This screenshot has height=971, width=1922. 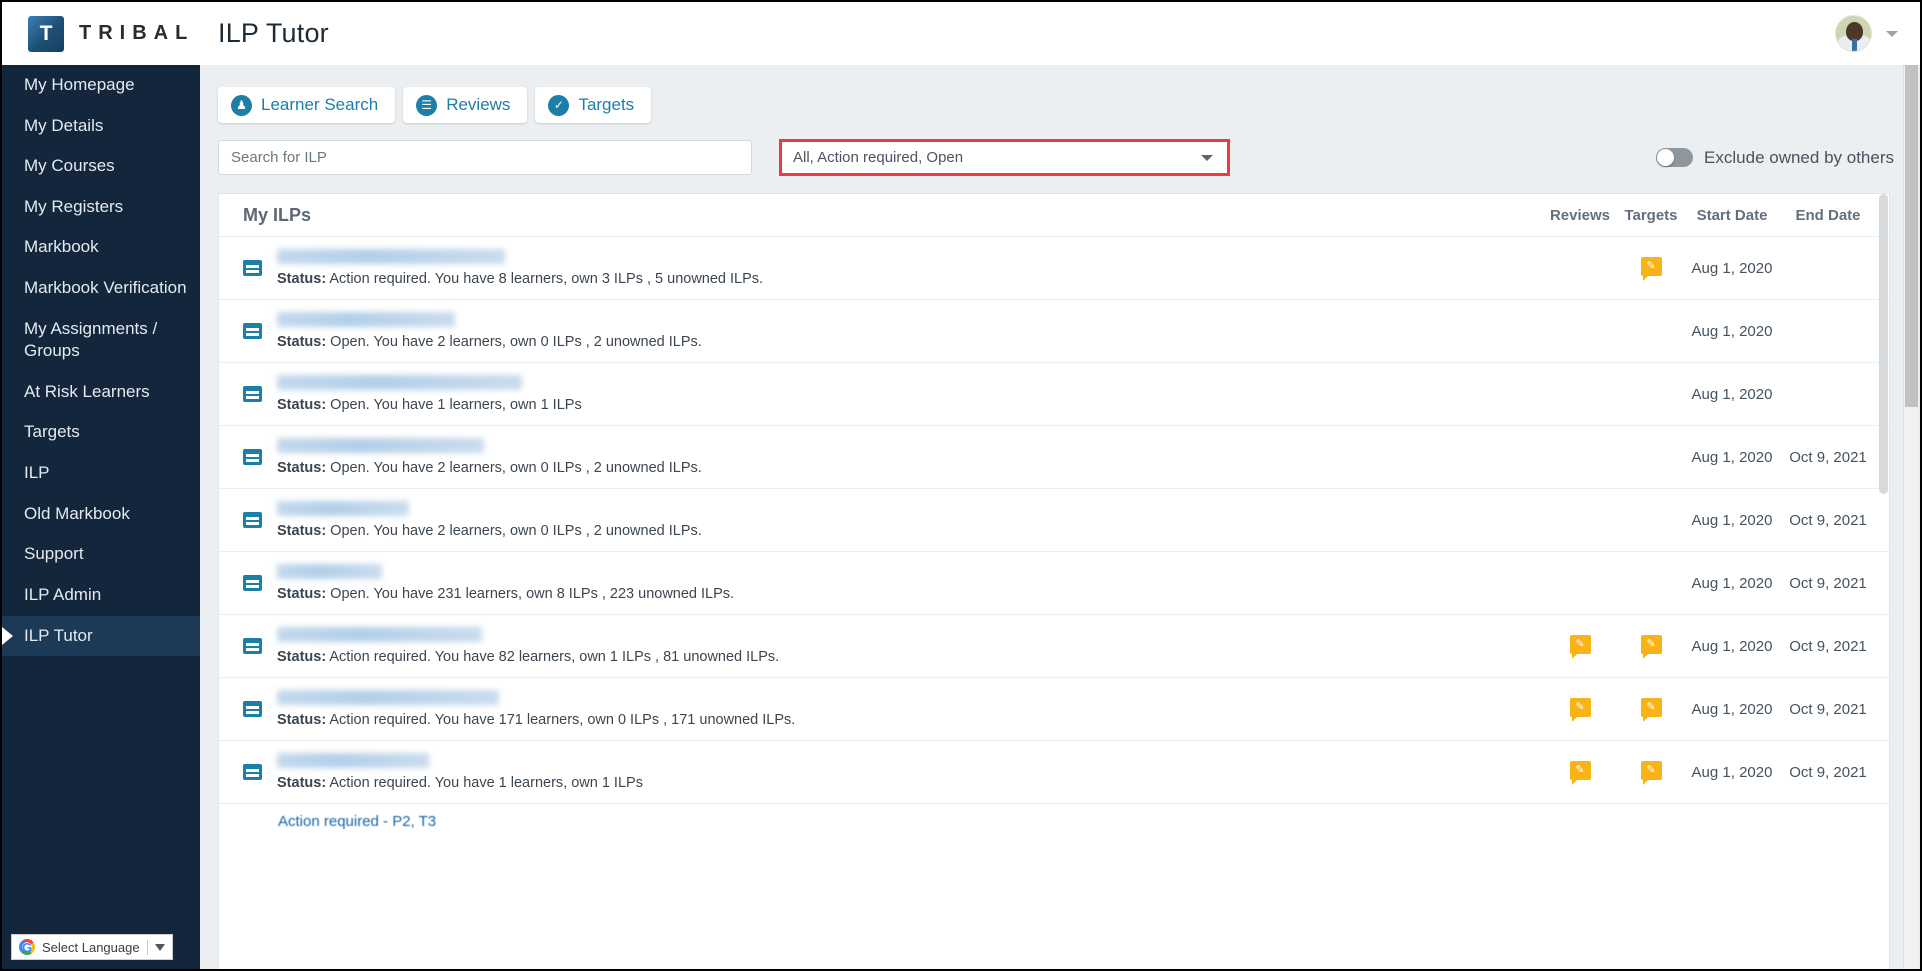 I want to click on account-area, so click(x=1877, y=33).